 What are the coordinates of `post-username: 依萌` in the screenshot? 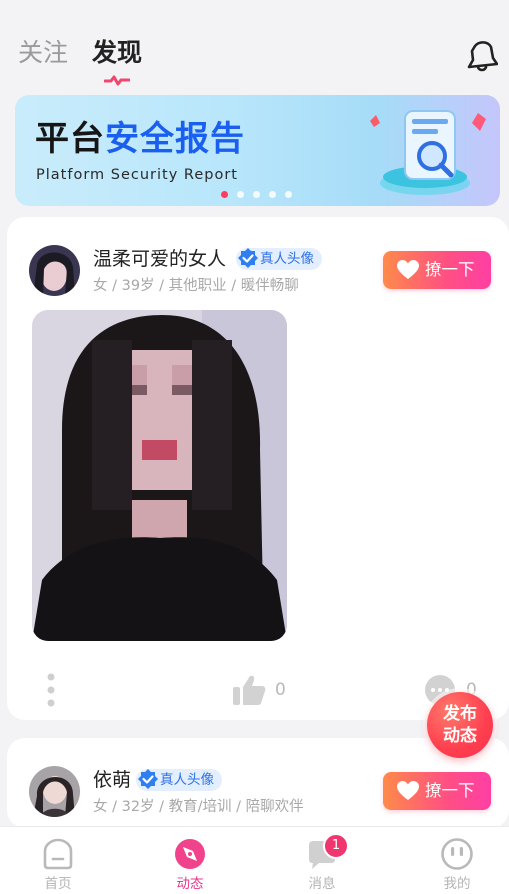 It's located at (112, 780).